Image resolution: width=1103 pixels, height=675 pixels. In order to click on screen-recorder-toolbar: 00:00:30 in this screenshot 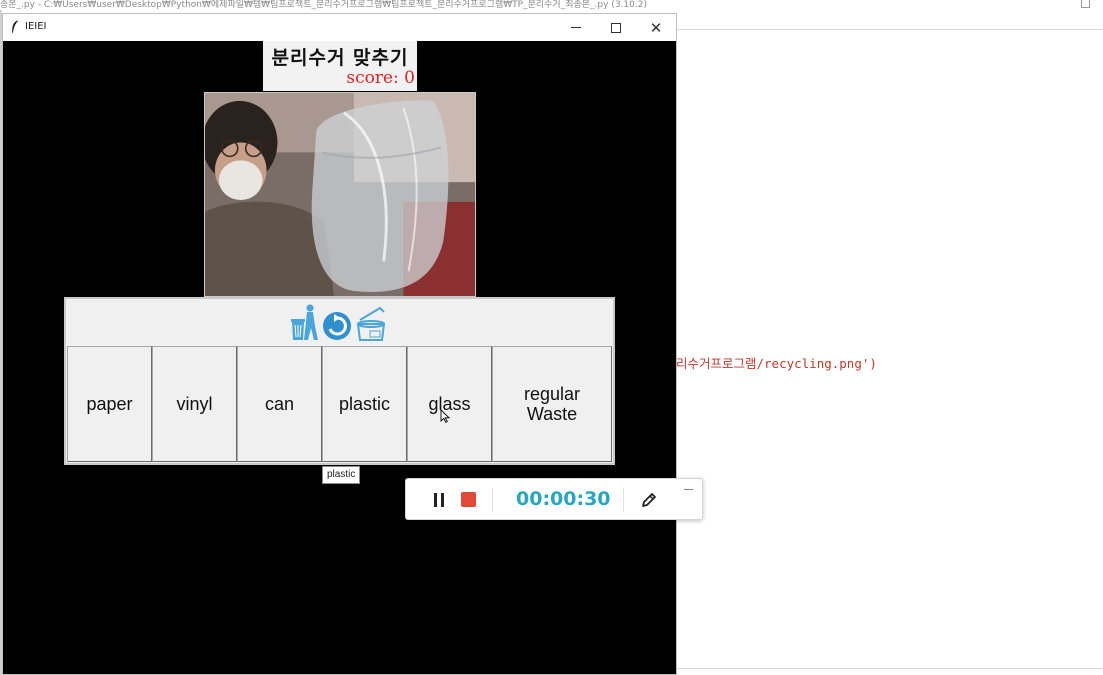, I will do `click(554, 499)`.